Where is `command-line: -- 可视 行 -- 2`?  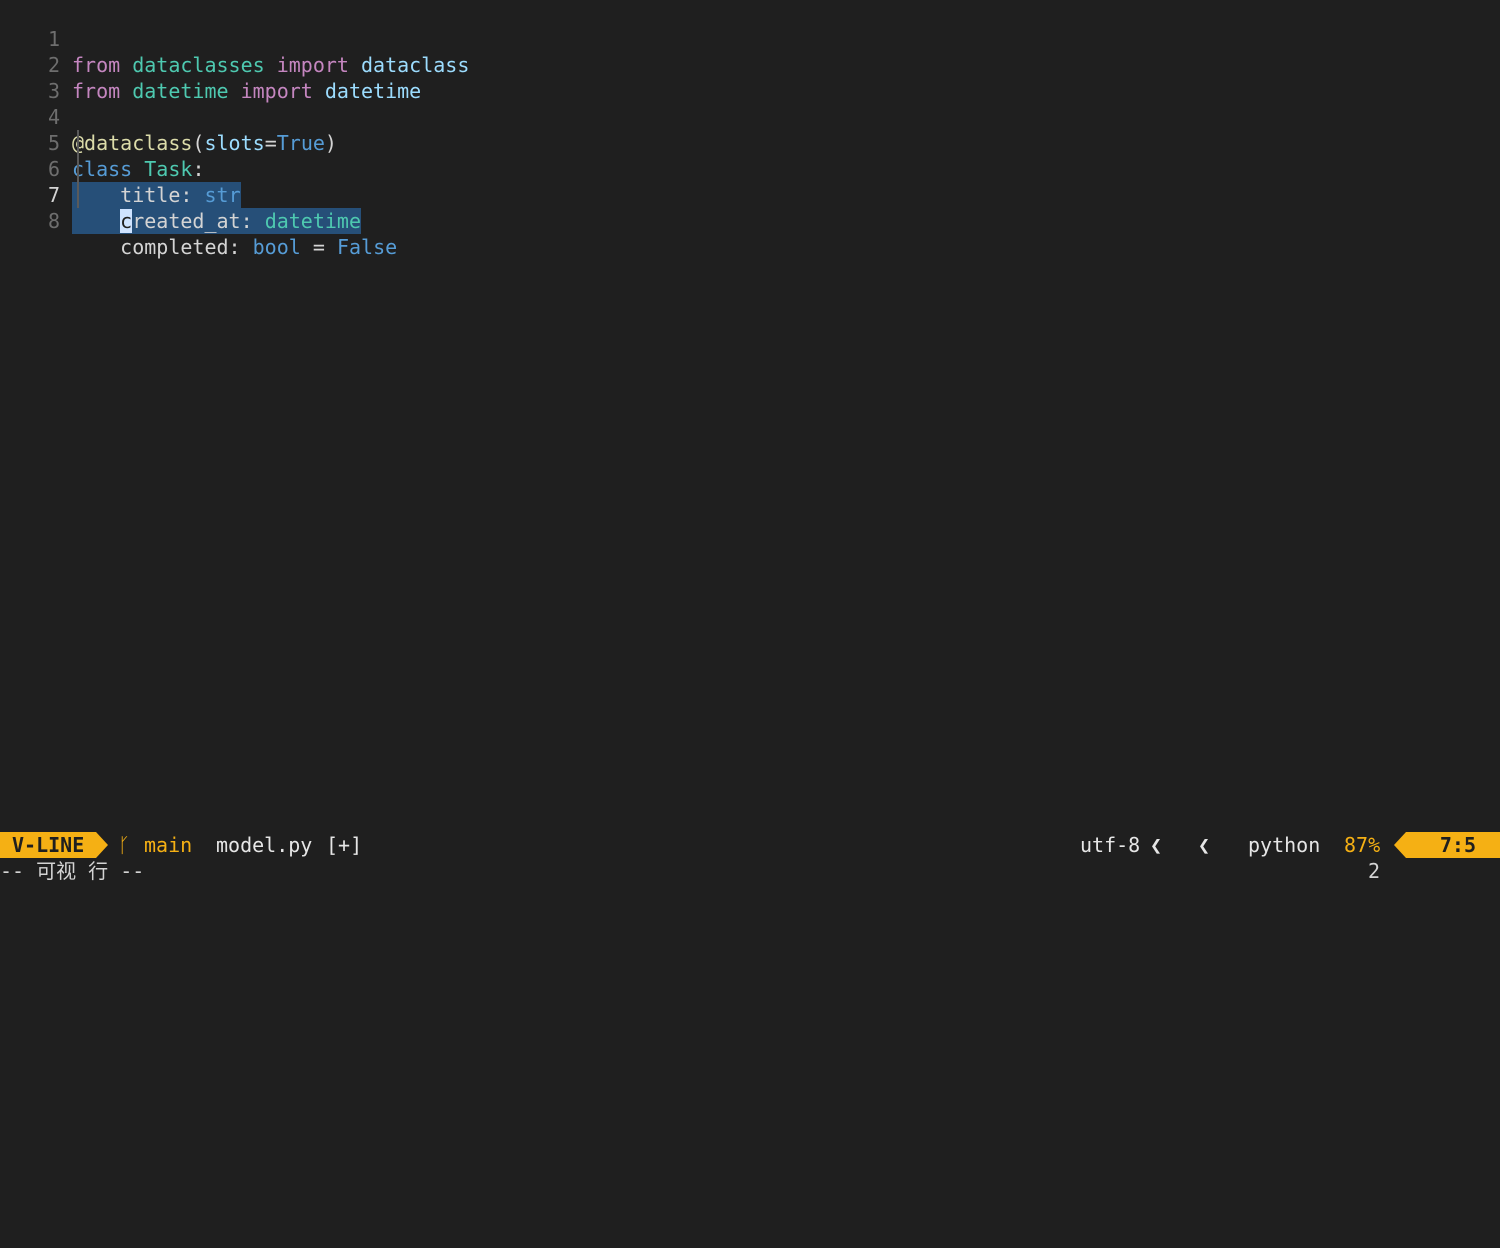
command-line: -- 可视 行 -- 2 is located at coordinates (750, 871).